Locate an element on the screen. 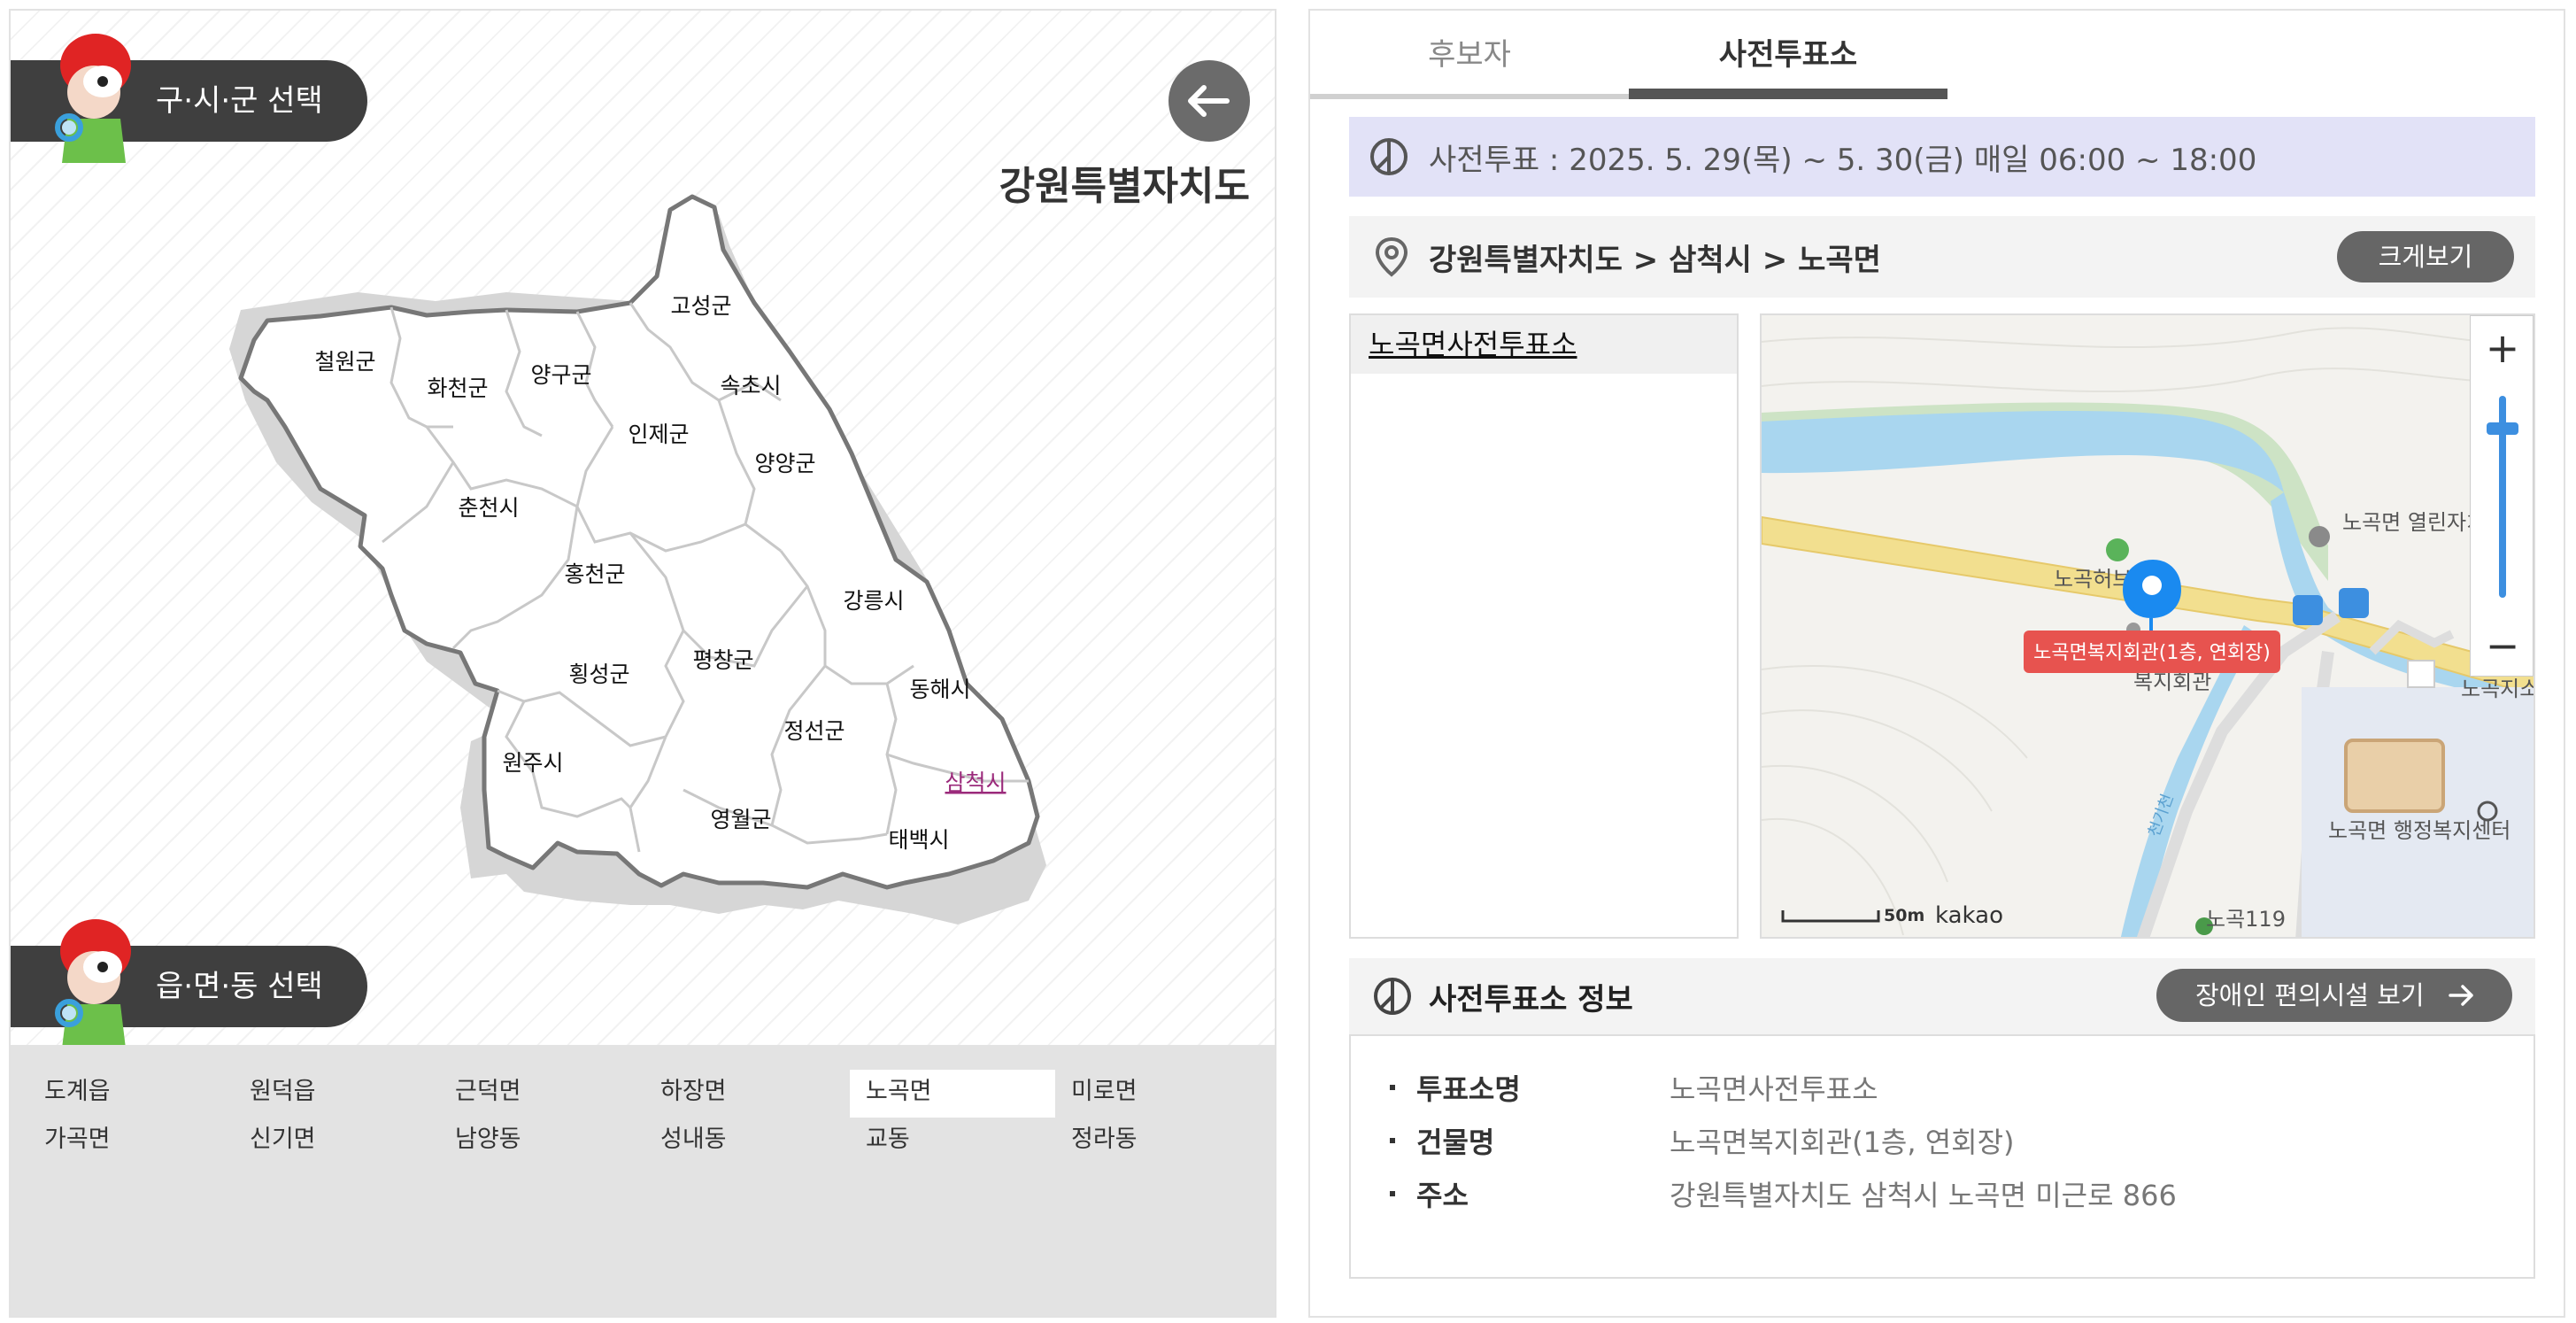 The image size is (2576, 1323). view-larger-button: 크게보기 is located at coordinates (2425, 256).